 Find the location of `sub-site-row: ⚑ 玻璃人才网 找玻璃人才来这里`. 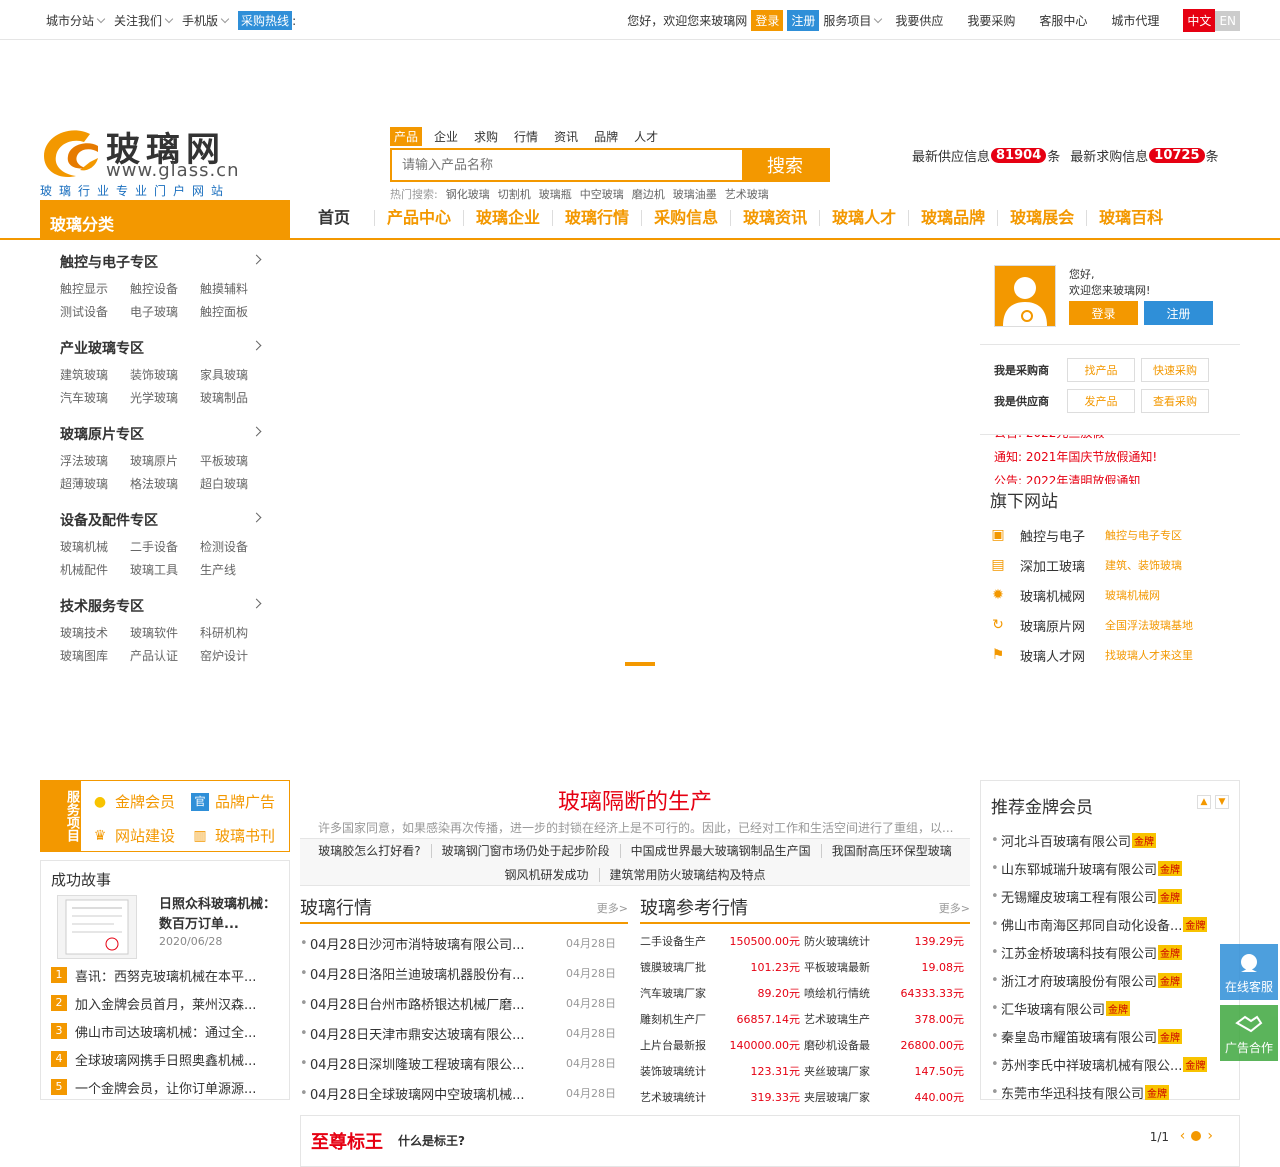

sub-site-row: ⚑ 玻璃人才网 找玻璃人才来这里 is located at coordinates (1110, 655).